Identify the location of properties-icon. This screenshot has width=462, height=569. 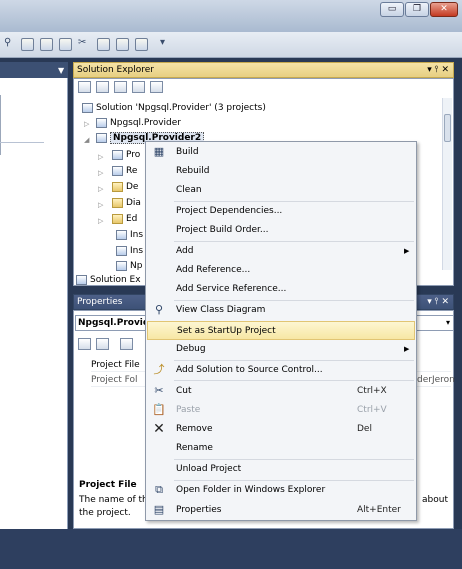
(117, 154).